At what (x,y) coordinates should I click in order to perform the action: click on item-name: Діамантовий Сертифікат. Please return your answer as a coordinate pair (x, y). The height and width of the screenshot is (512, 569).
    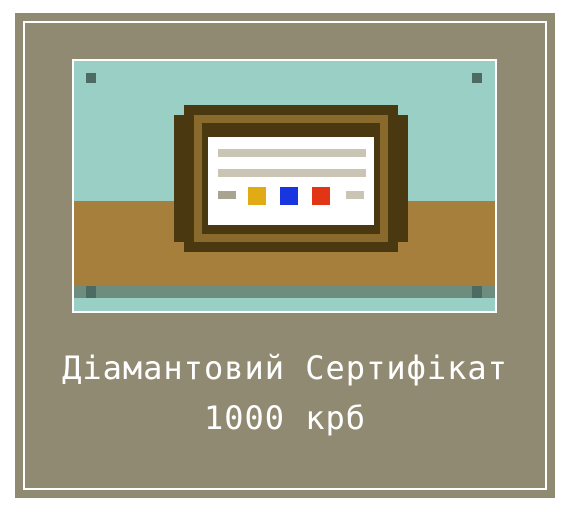
    Looking at the image, I should click on (285, 368).